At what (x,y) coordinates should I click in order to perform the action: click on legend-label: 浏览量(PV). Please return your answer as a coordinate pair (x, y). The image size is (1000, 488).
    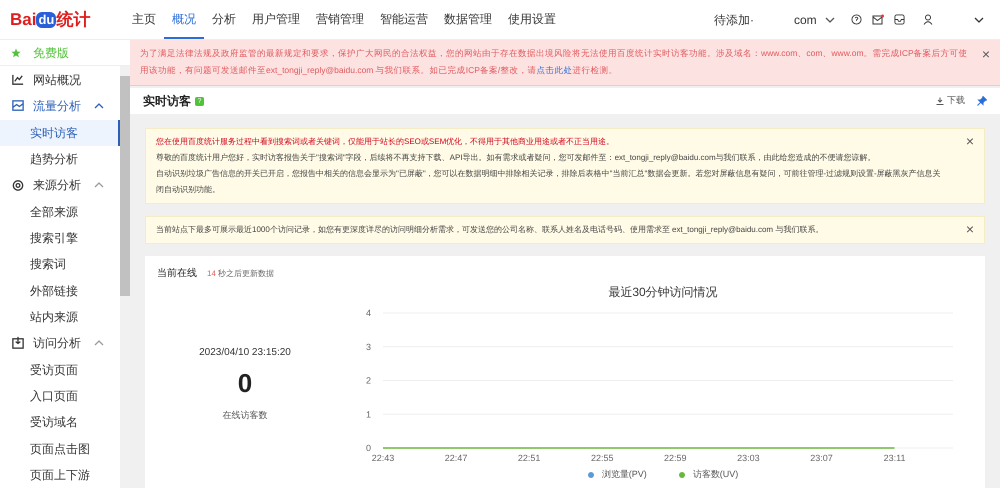
    Looking at the image, I should click on (624, 474).